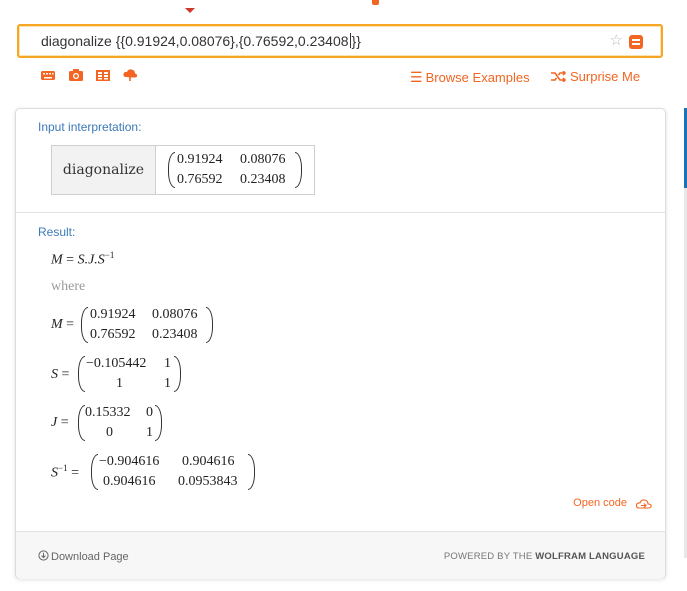 The image size is (687, 591). I want to click on surprise-me-label: Surprise Me, so click(605, 76).